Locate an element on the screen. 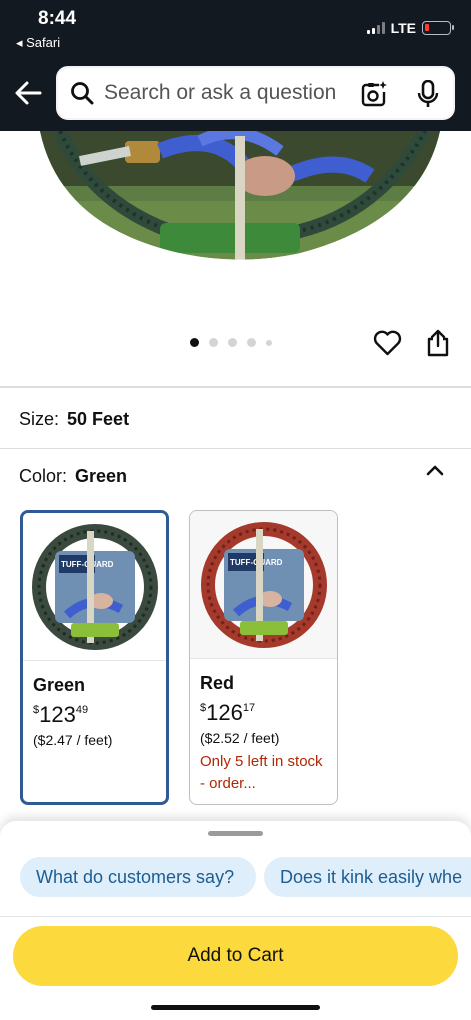  size-row: Size: 50 Feet is located at coordinates (74, 419).